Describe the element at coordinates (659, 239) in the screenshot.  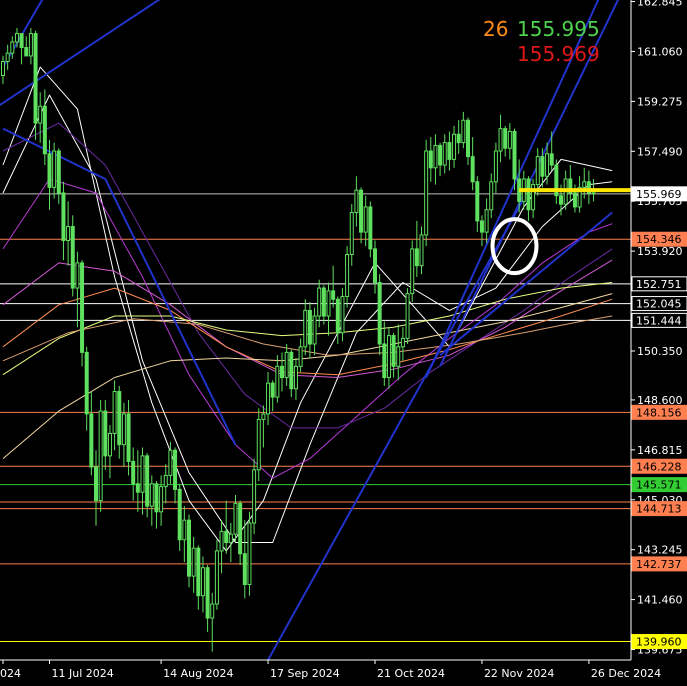
I see `price-level-tag-label: 154.346` at that location.